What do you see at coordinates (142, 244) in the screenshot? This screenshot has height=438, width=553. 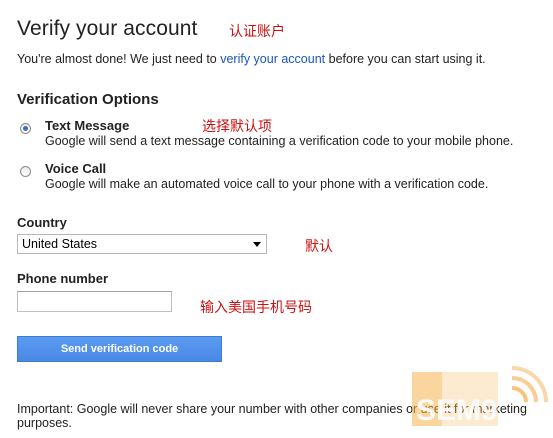 I see `country-select: United States` at bounding box center [142, 244].